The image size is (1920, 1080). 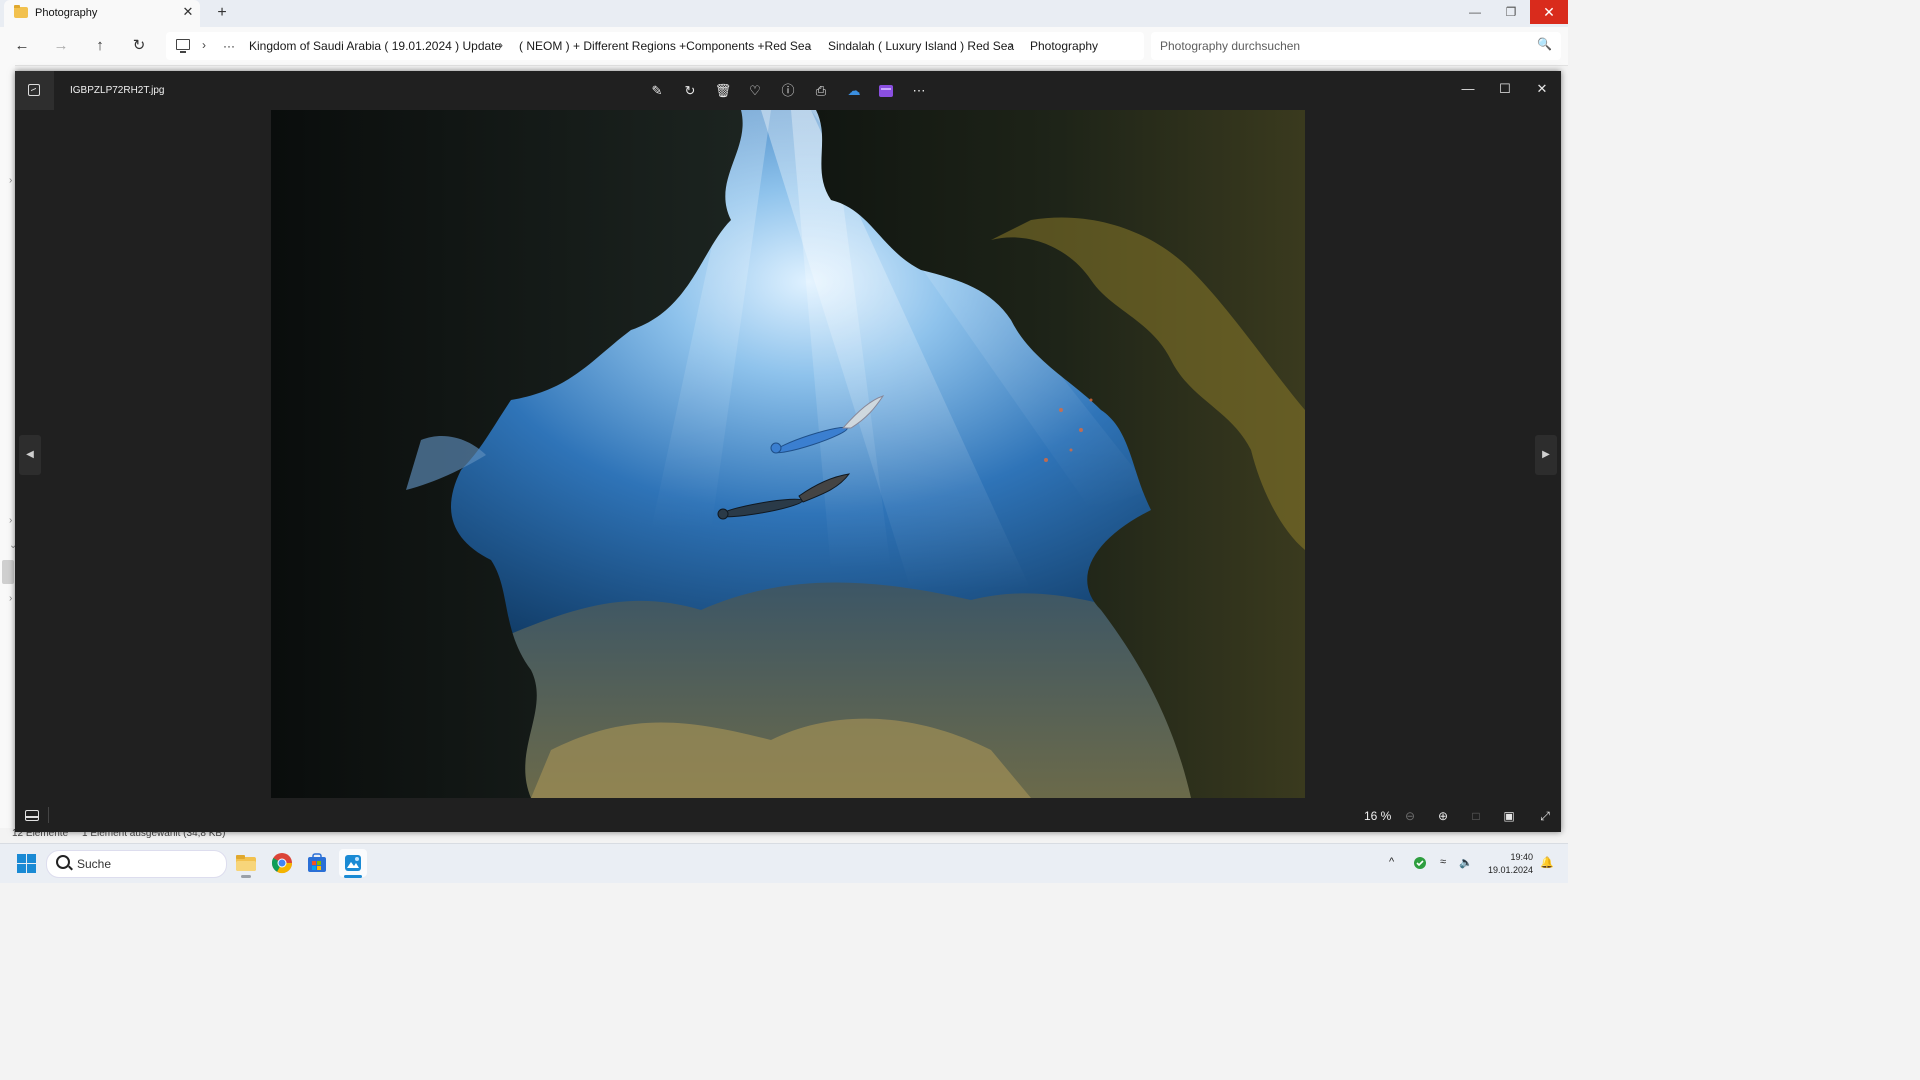 I want to click on explorer-search-input: Photography durchsuchen 🔍, so click(x=1356, y=46).